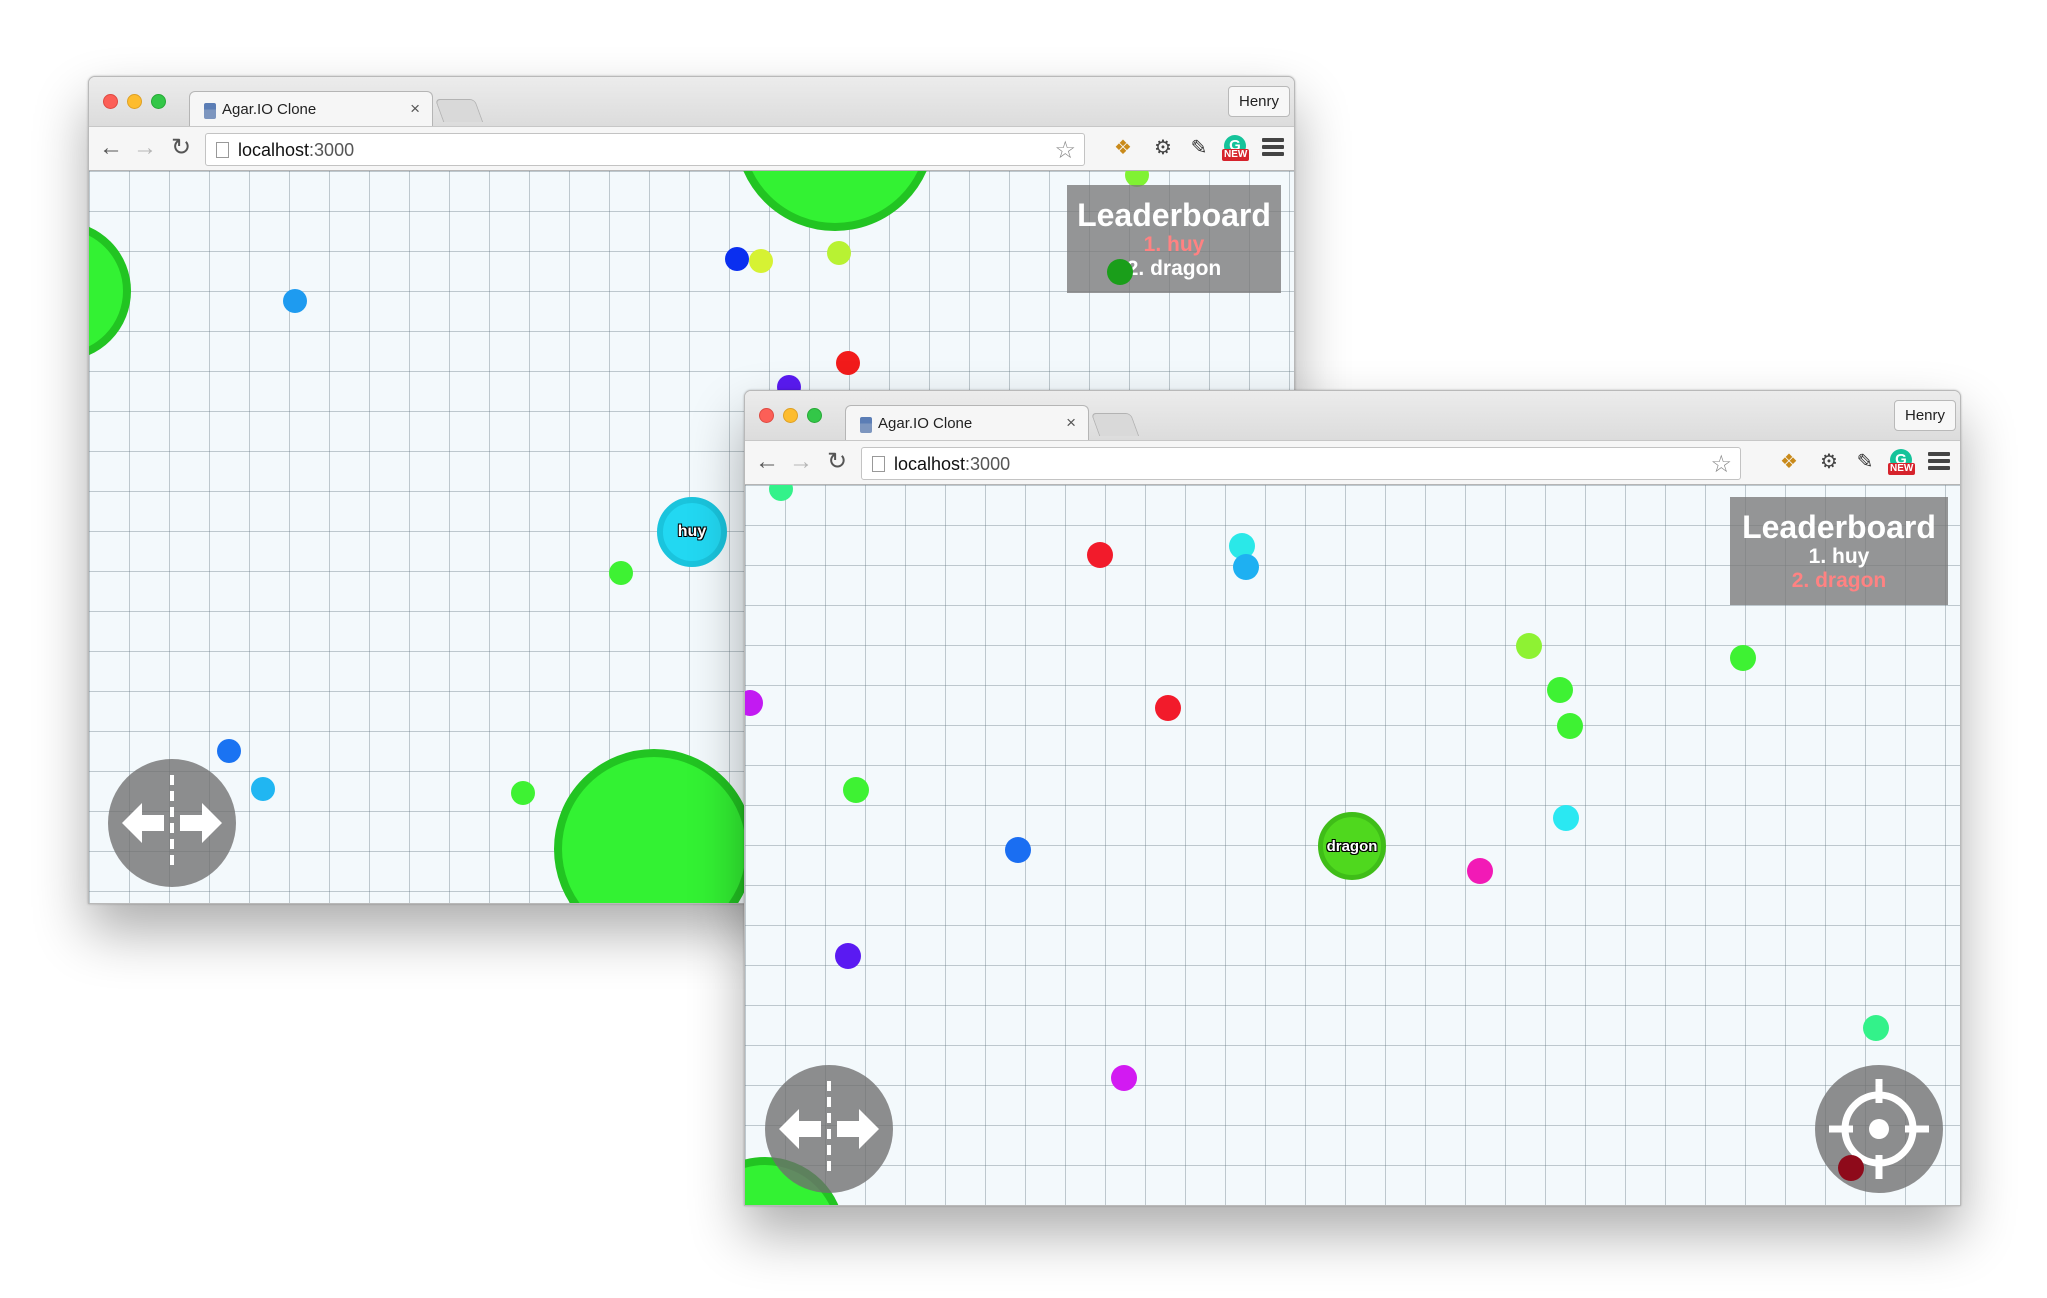 The width and height of the screenshot is (2047, 1298). I want to click on target-button, so click(1879, 1129).